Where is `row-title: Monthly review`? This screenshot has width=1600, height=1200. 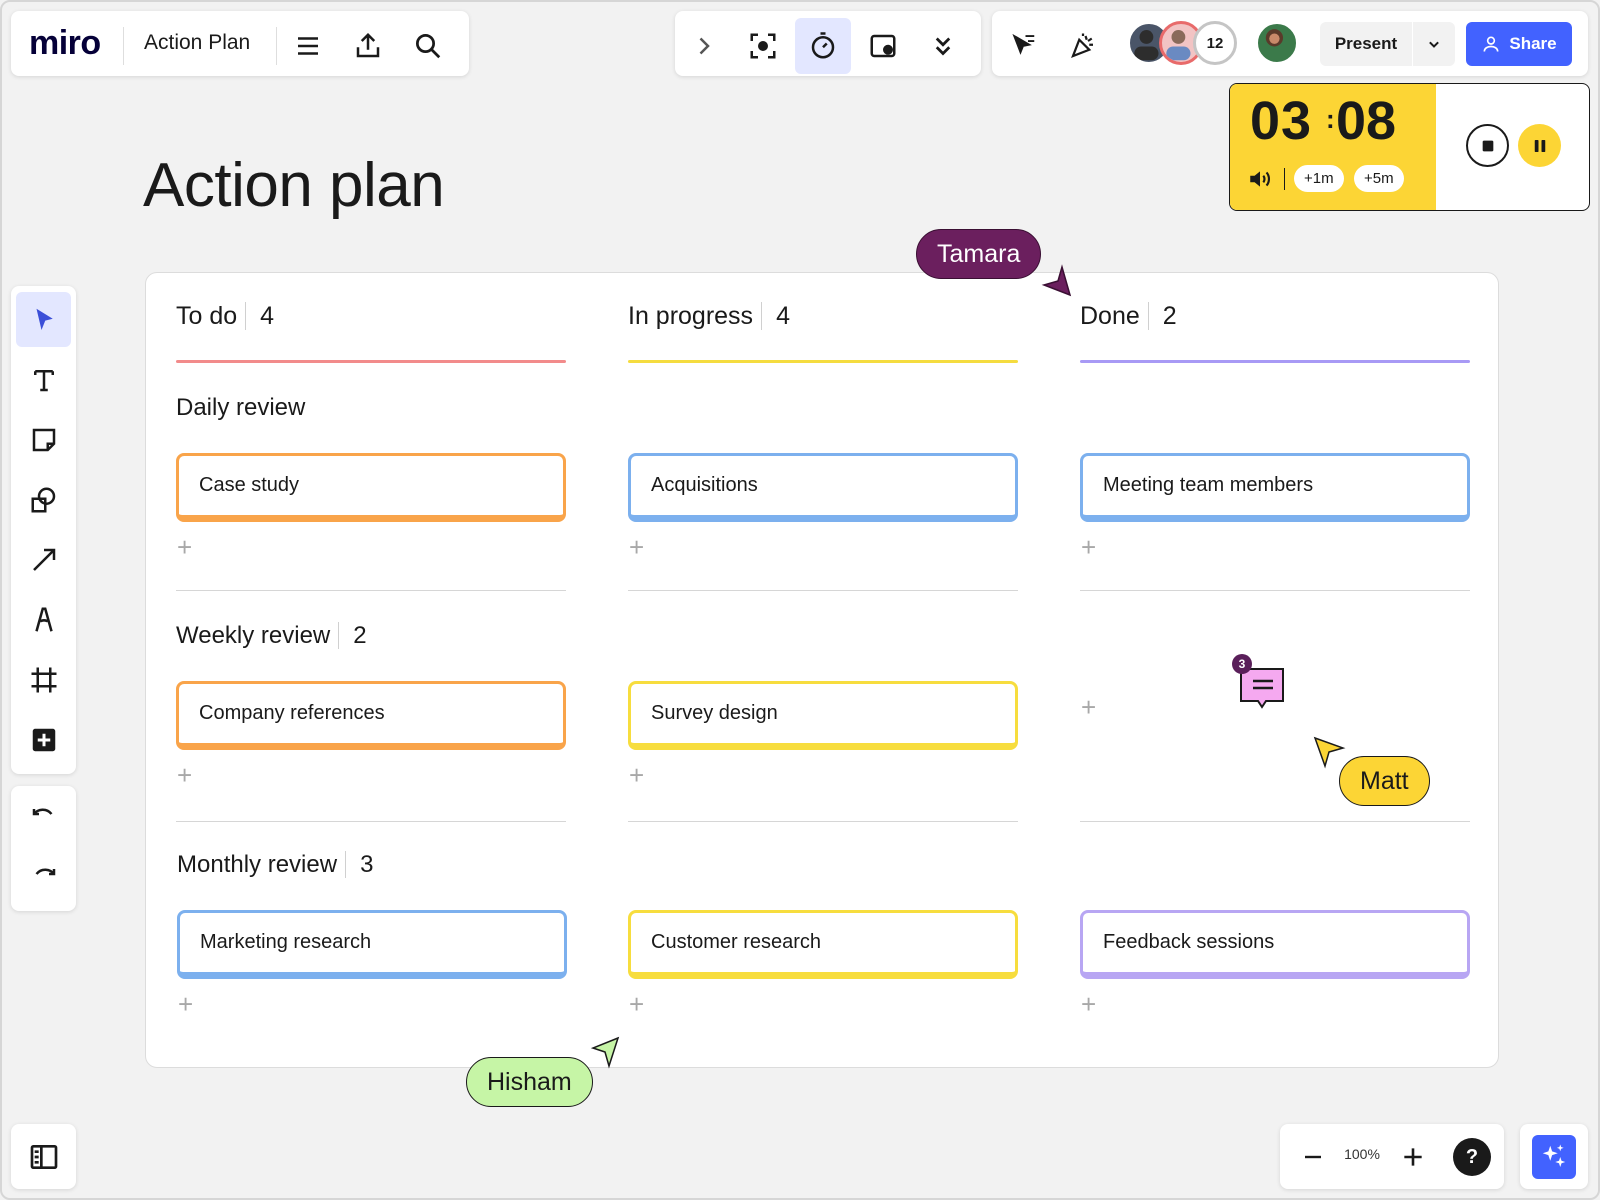 row-title: Monthly review is located at coordinates (257, 864).